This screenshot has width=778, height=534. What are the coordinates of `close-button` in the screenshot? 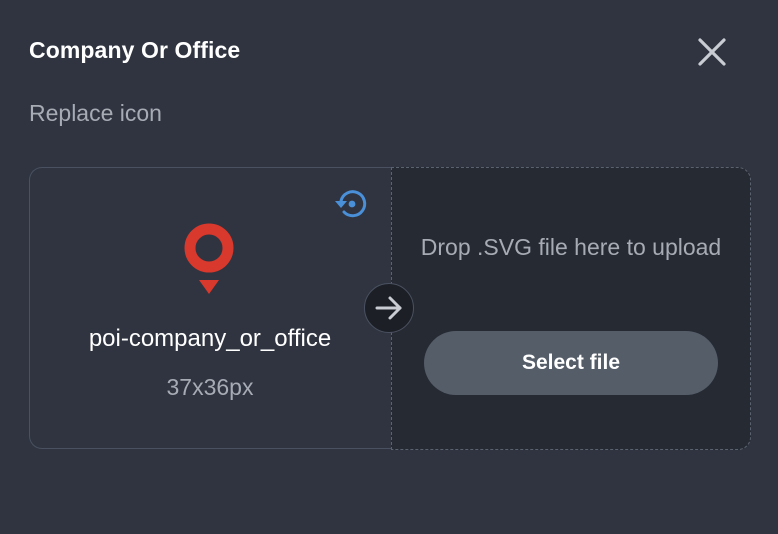 It's located at (712, 54).